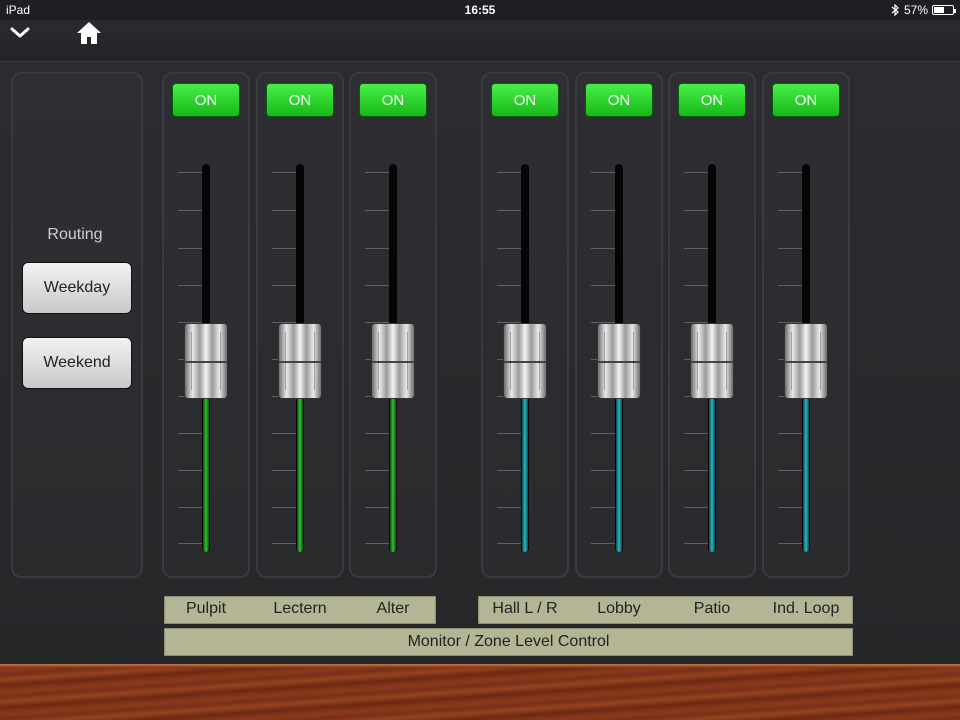 The image size is (960, 720). What do you see at coordinates (300, 361) in the screenshot?
I see `fader-knob-lectern` at bounding box center [300, 361].